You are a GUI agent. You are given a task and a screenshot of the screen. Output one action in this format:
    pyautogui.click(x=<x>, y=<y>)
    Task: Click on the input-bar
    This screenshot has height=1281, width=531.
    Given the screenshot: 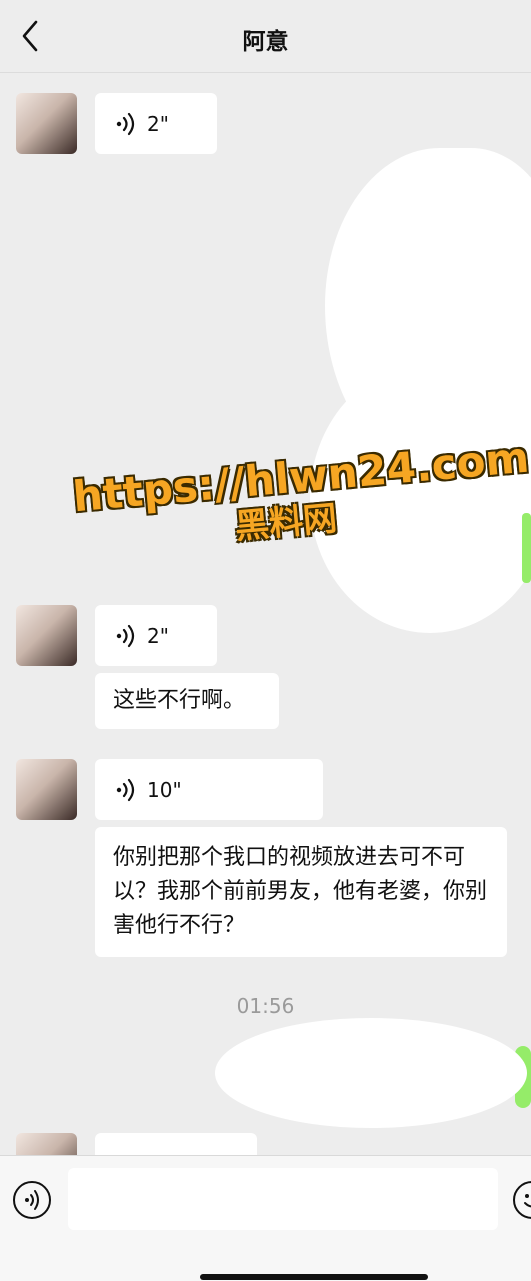 What is the action you would take?
    pyautogui.click(x=265, y=1218)
    